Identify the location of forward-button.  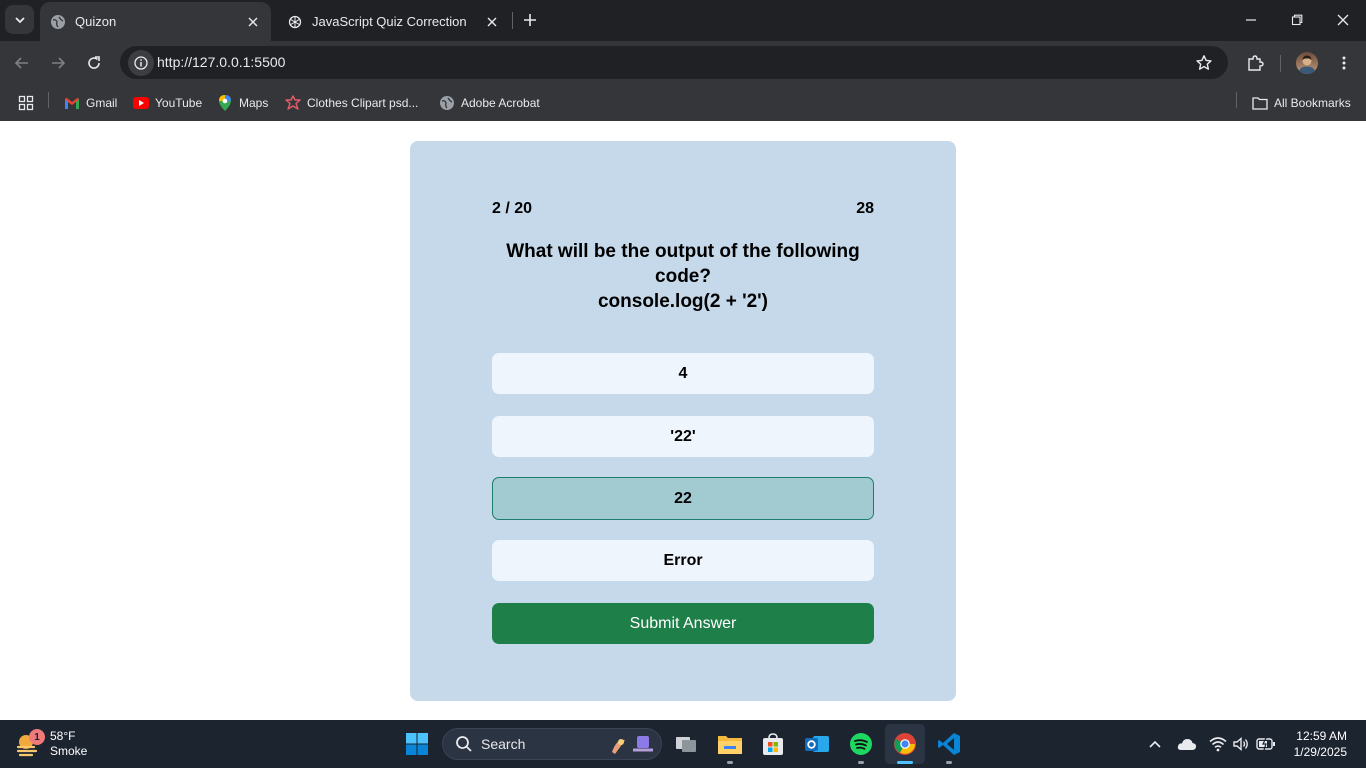
(58, 63).